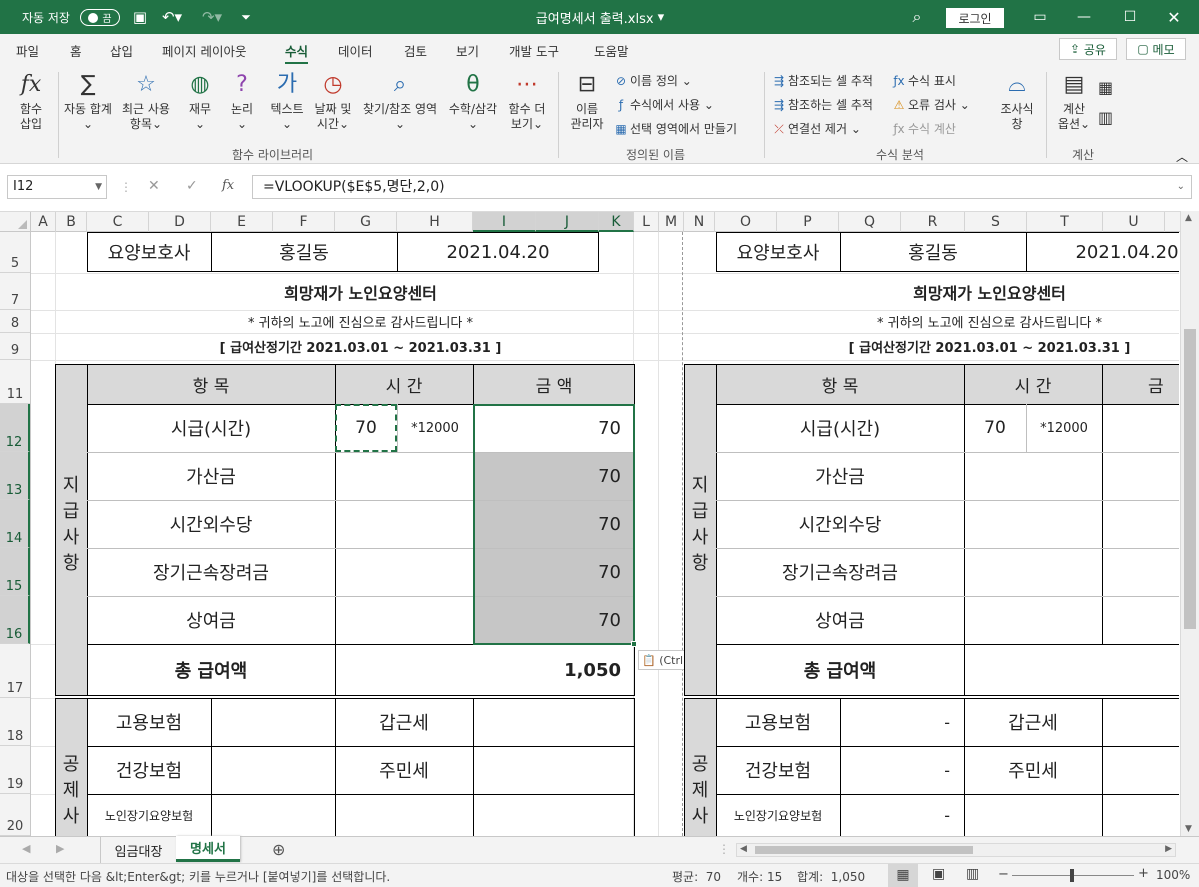  Describe the element at coordinates (15, 428) in the screenshot. I see `row-header-12: 12` at that location.